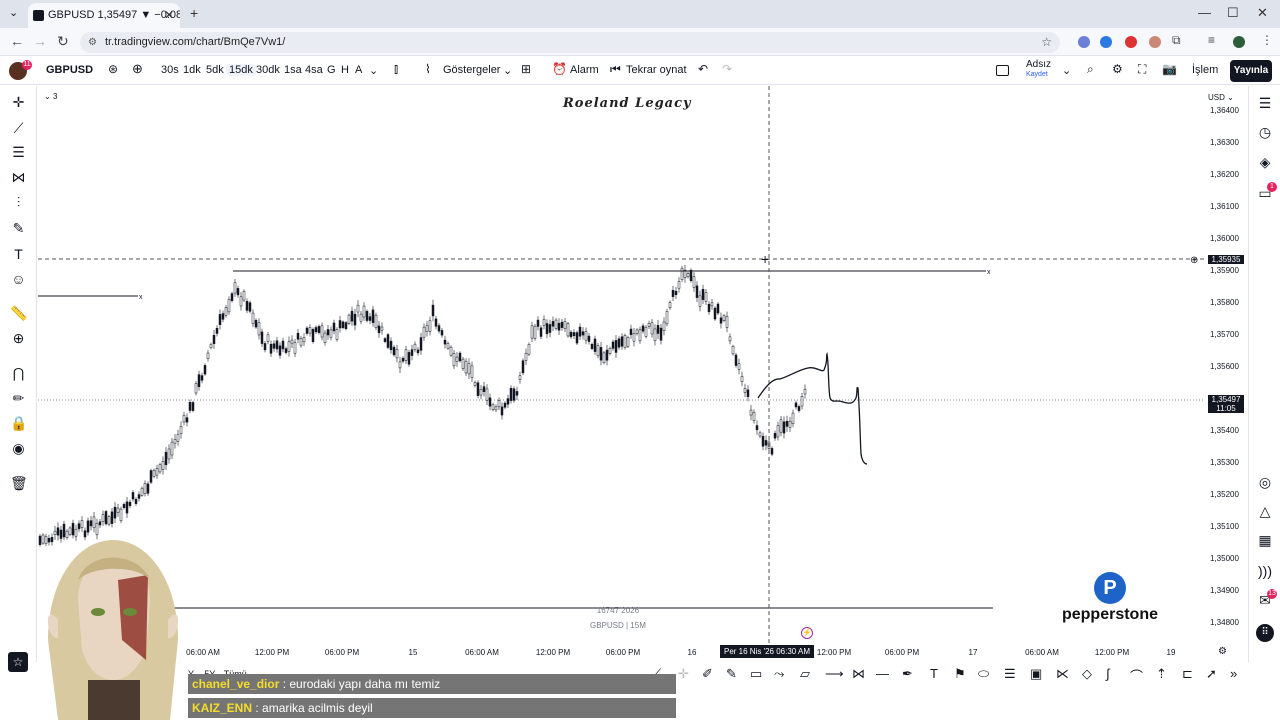 The height and width of the screenshot is (720, 1280). I want to click on layout-select-icon, so click(1002, 70).